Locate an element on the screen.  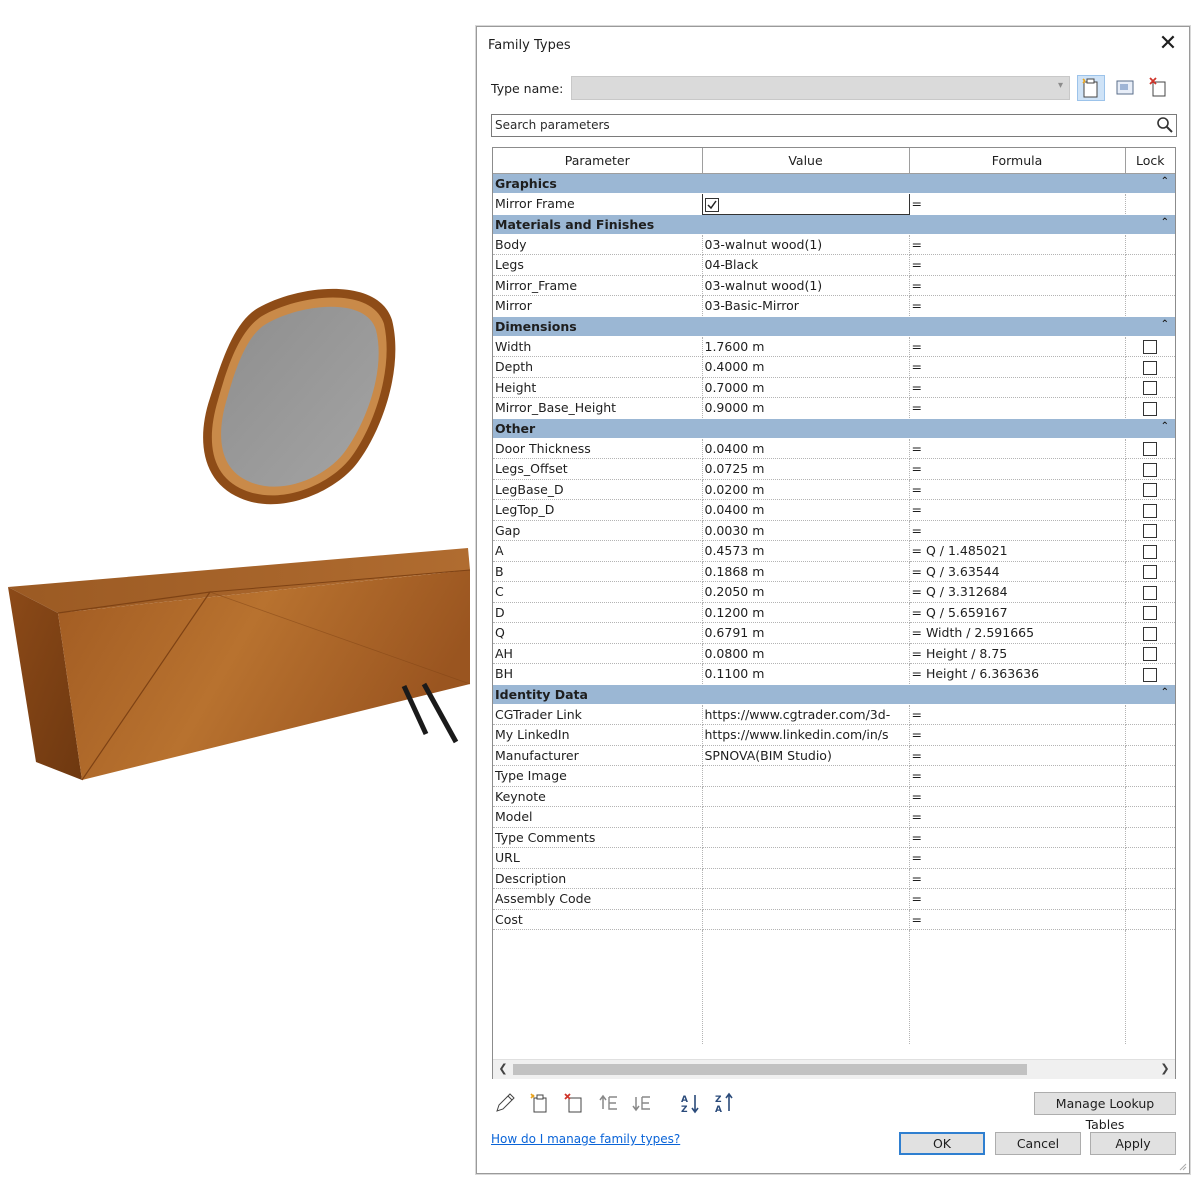
parameter-name: Description is located at coordinates (598, 878).